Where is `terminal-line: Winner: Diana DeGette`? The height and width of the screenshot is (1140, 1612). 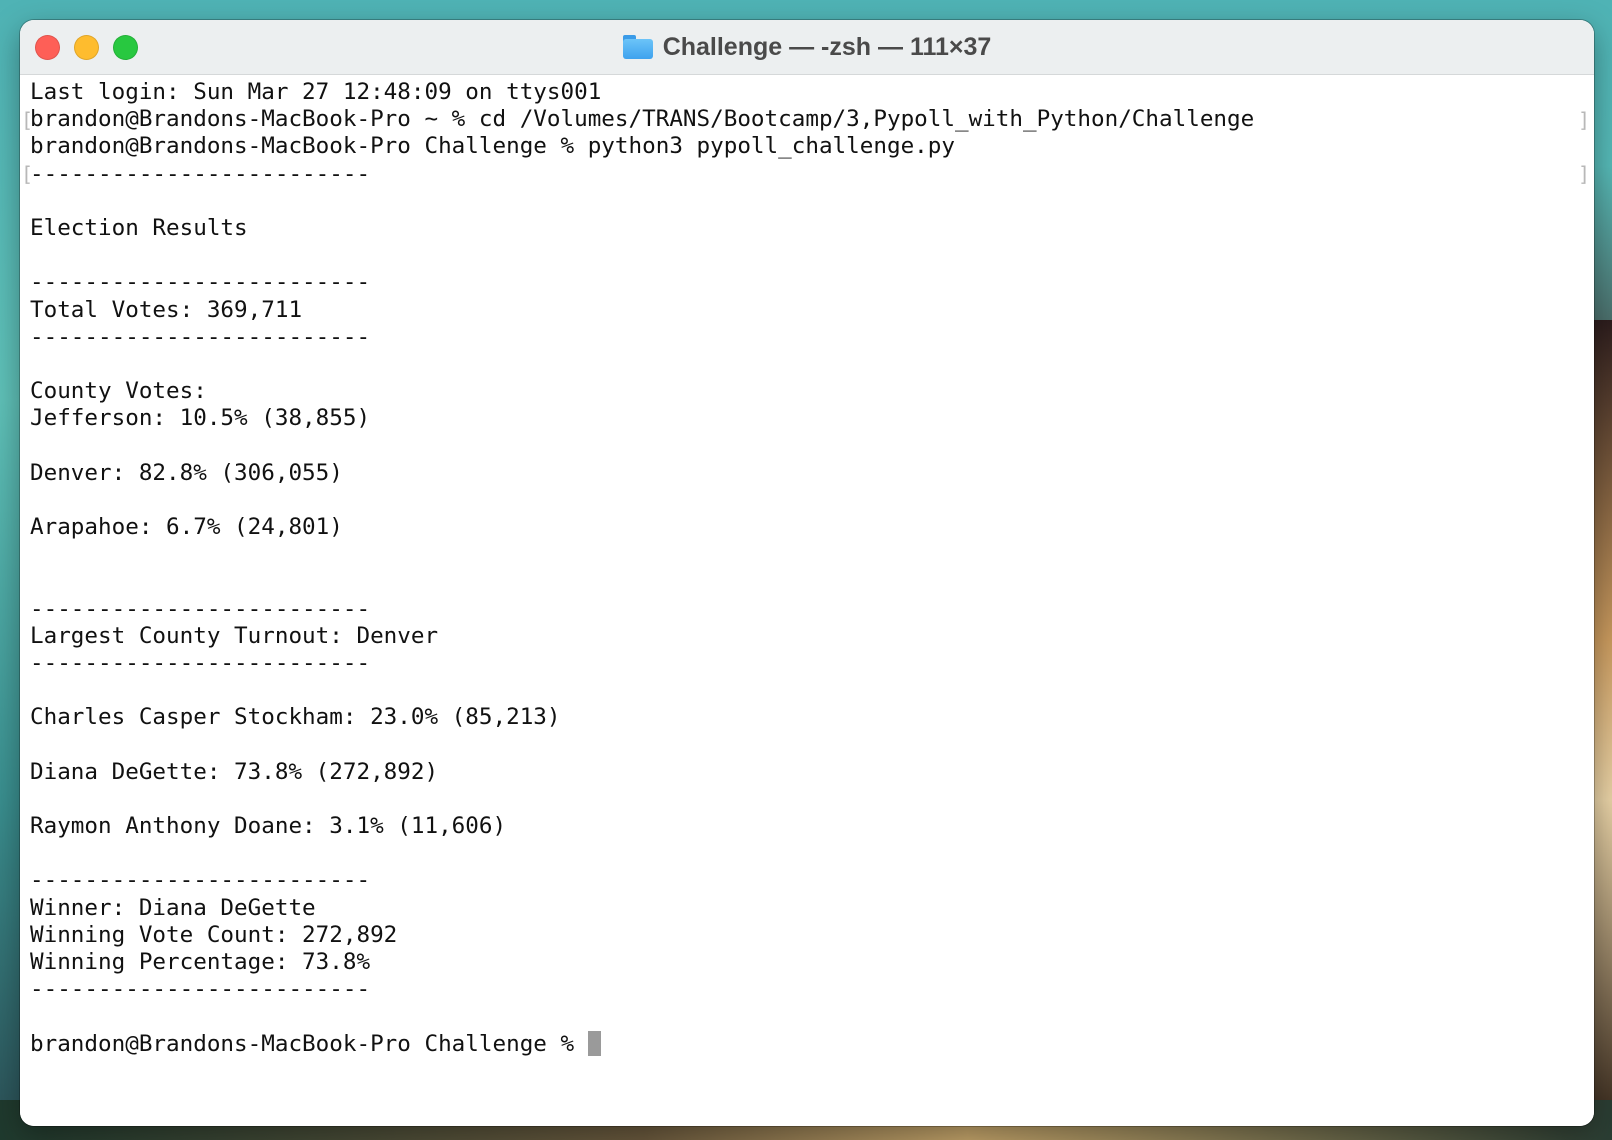 terminal-line: Winner: Diana DeGette is located at coordinates (173, 907).